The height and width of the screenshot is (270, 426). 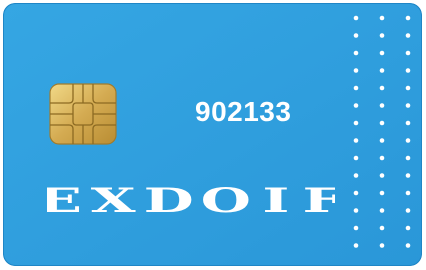 What do you see at coordinates (168, 201) in the screenshot?
I see `brand-letter: D` at bounding box center [168, 201].